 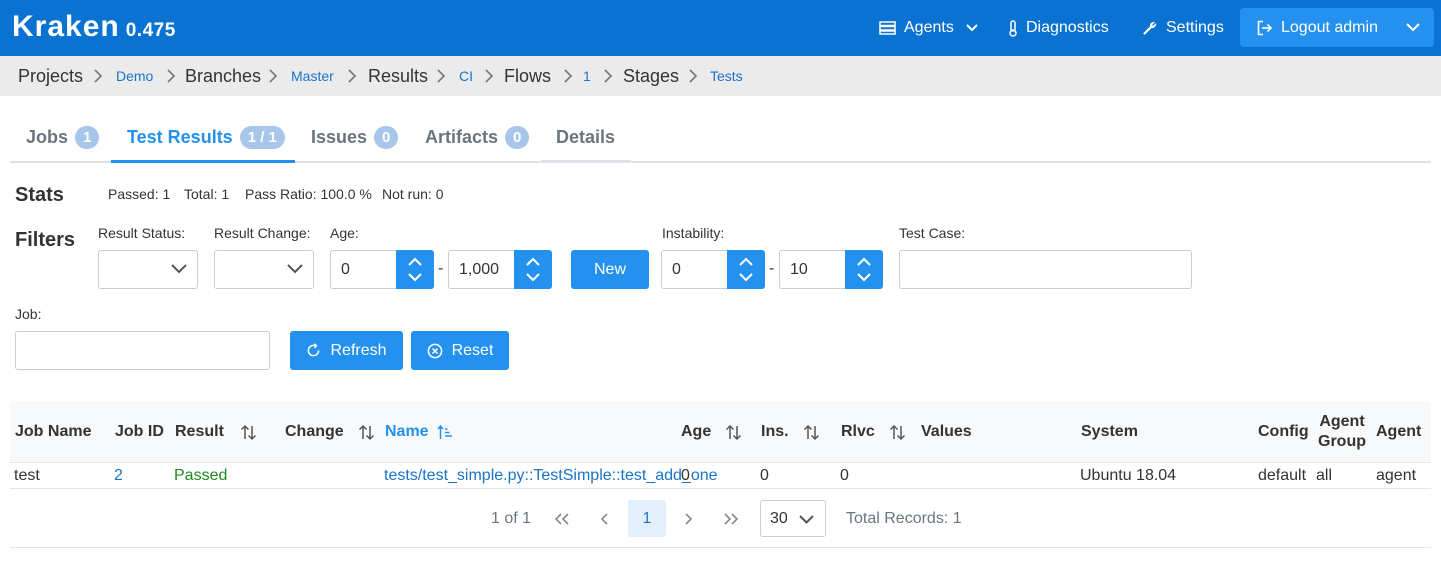 I want to click on tab-label: Test Results, so click(x=180, y=136).